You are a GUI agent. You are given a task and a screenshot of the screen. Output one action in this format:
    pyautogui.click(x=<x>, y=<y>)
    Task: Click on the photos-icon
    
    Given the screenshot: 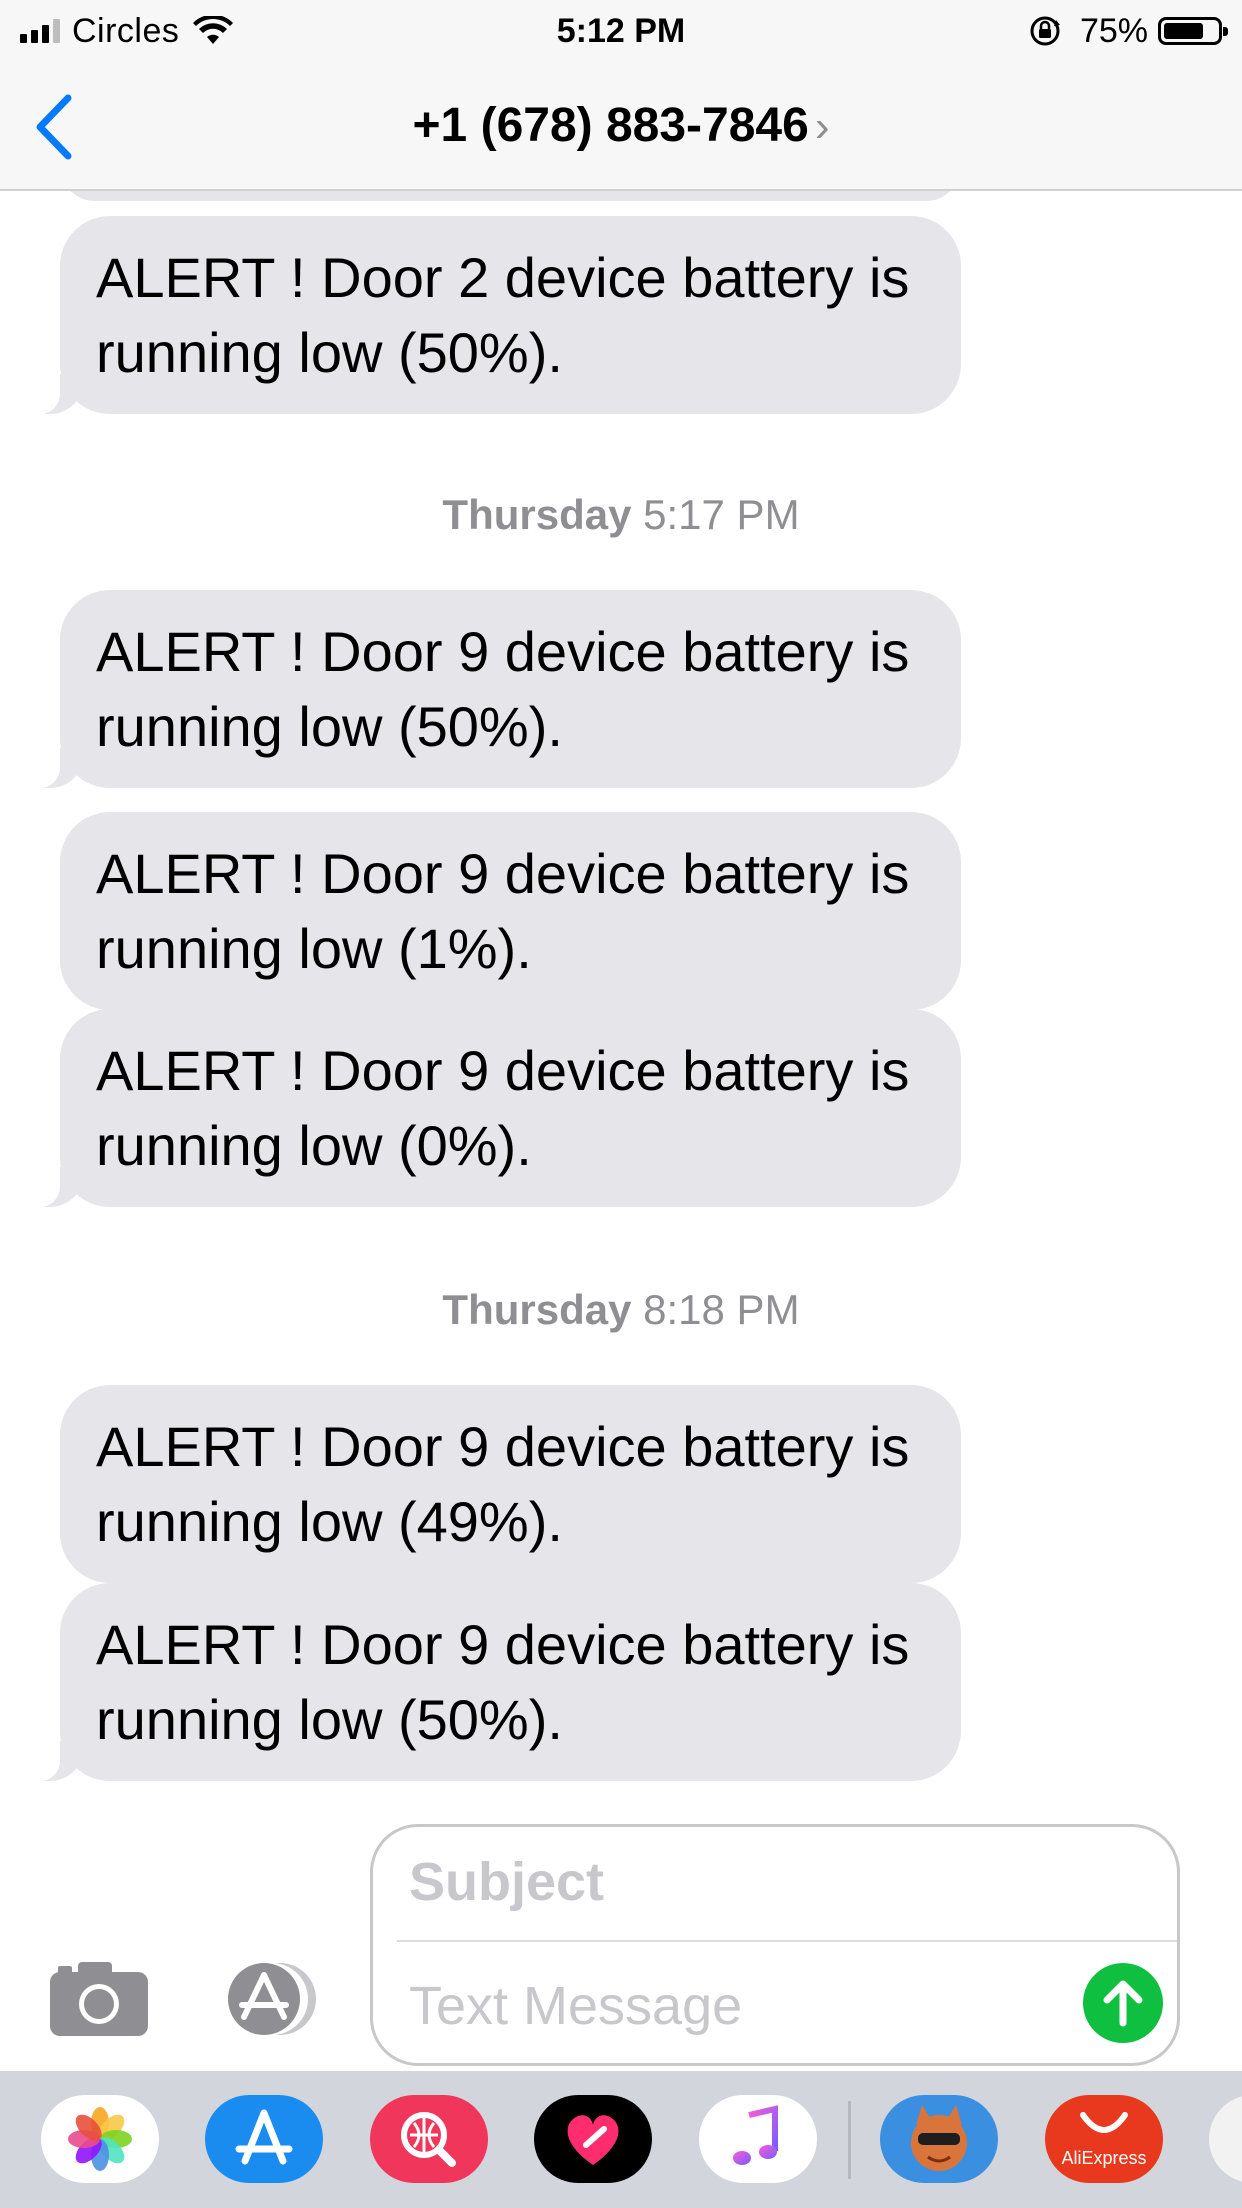 What is the action you would take?
    pyautogui.click(x=100, y=2139)
    